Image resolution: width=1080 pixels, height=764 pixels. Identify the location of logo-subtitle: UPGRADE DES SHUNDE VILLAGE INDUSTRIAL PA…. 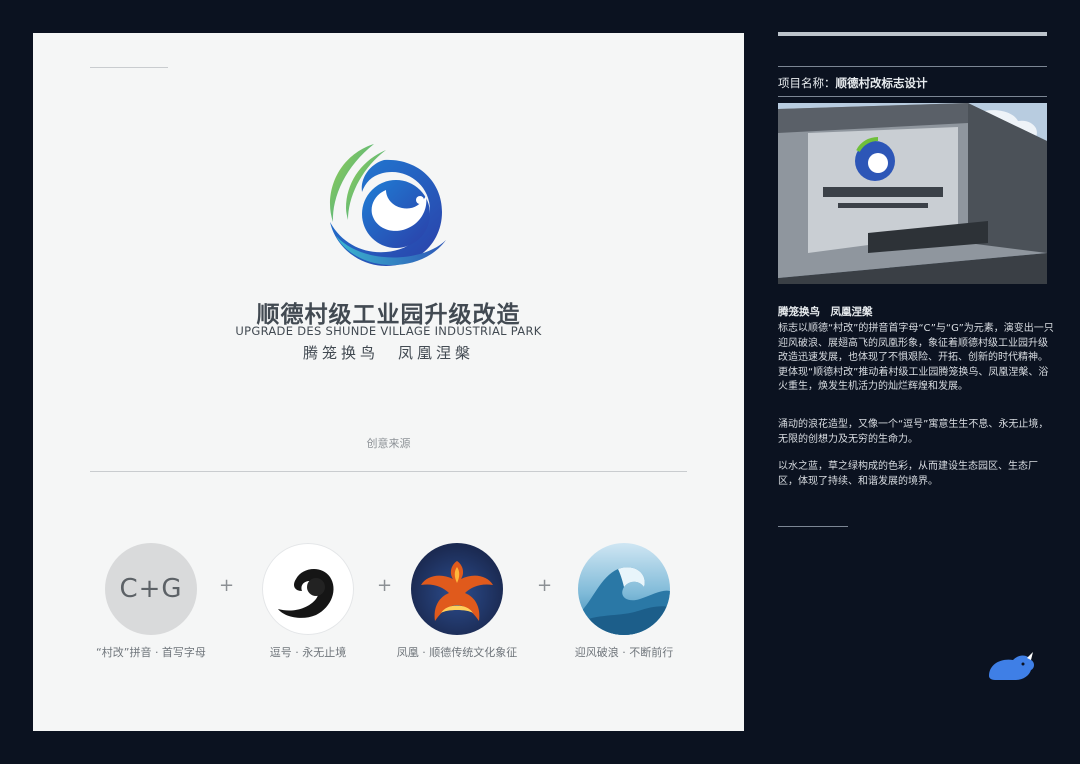
(388, 331).